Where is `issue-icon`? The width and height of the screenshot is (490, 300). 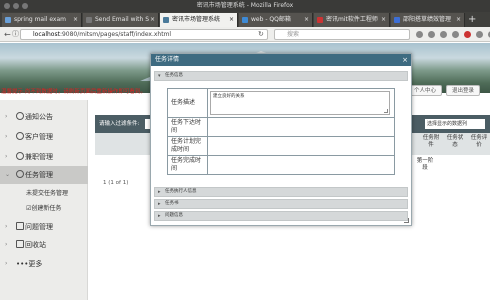 issue-icon is located at coordinates (20, 226).